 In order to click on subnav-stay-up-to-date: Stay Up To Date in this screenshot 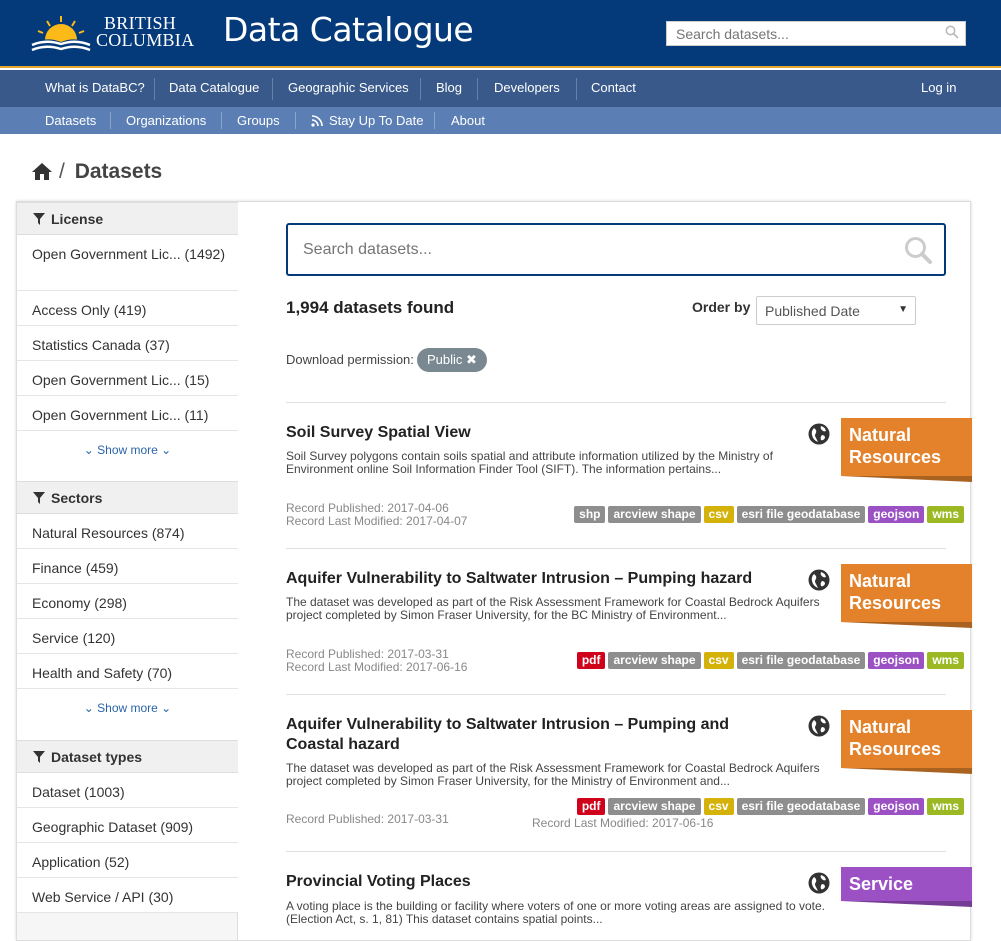, I will do `click(376, 120)`.